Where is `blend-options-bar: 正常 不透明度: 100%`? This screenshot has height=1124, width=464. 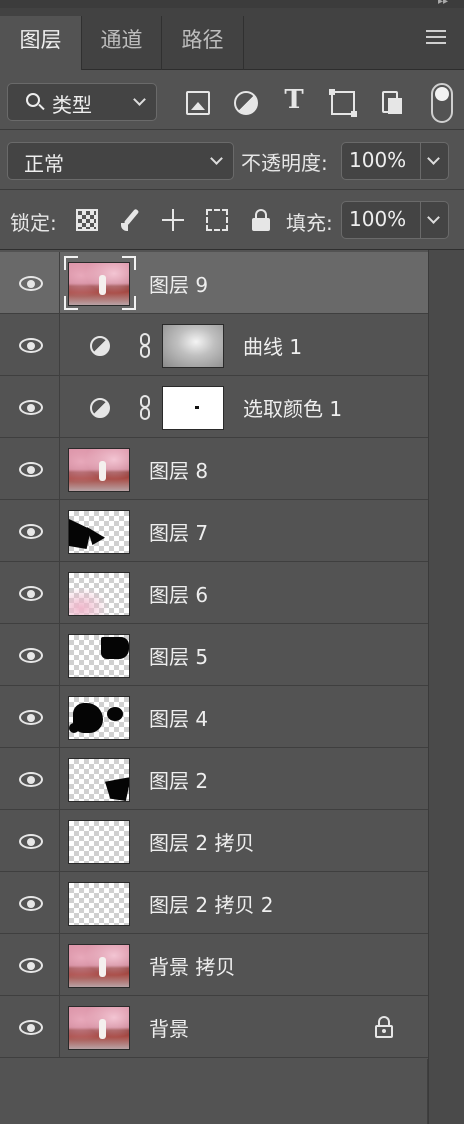 blend-options-bar: 正常 不透明度: 100% is located at coordinates (232, 160).